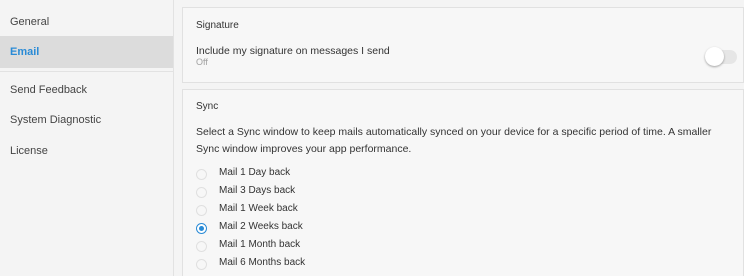 This screenshot has width=744, height=276. Describe the element at coordinates (202, 62) in the screenshot. I see `signature-status-text: Off` at that location.